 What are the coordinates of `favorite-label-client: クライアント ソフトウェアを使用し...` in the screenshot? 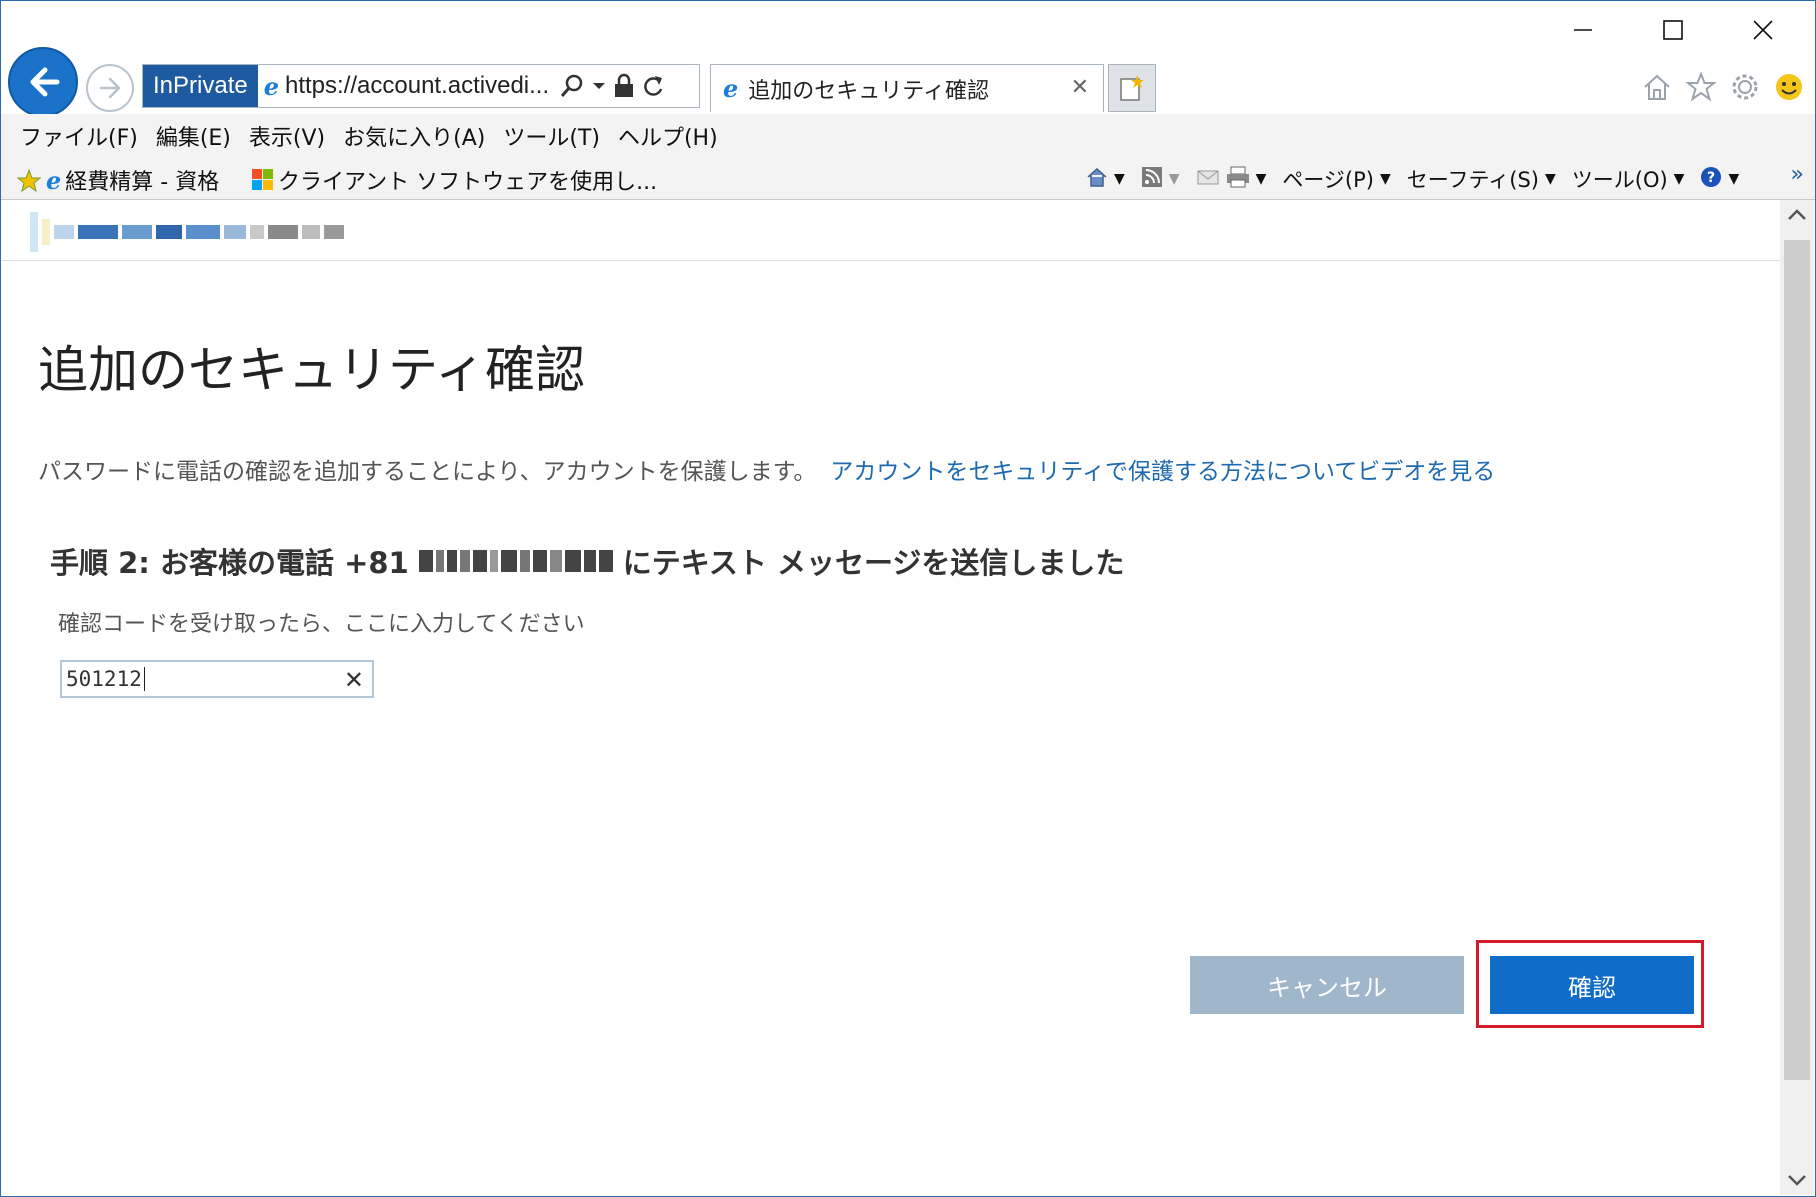 It's located at (468, 182).